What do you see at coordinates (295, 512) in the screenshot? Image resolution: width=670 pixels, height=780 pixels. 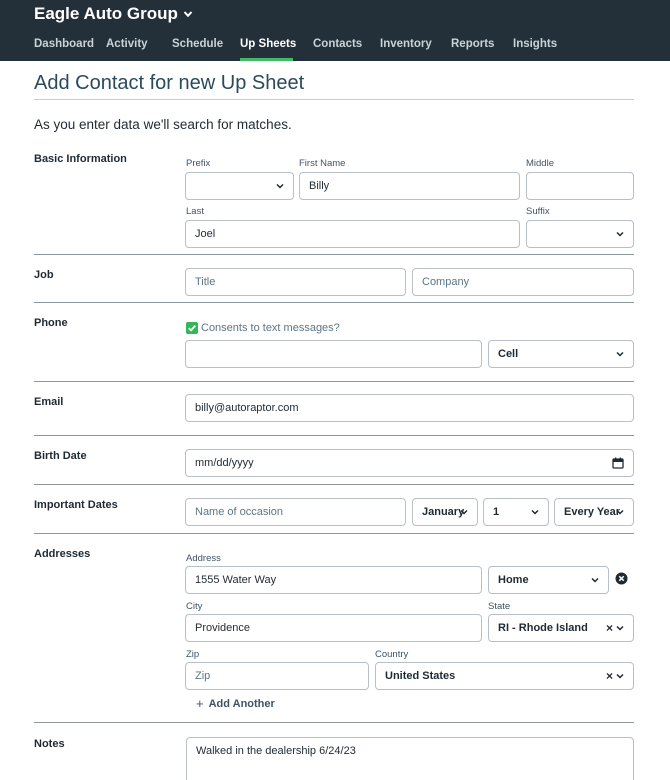 I see `occasion-name-input: Name of occasion` at bounding box center [295, 512].